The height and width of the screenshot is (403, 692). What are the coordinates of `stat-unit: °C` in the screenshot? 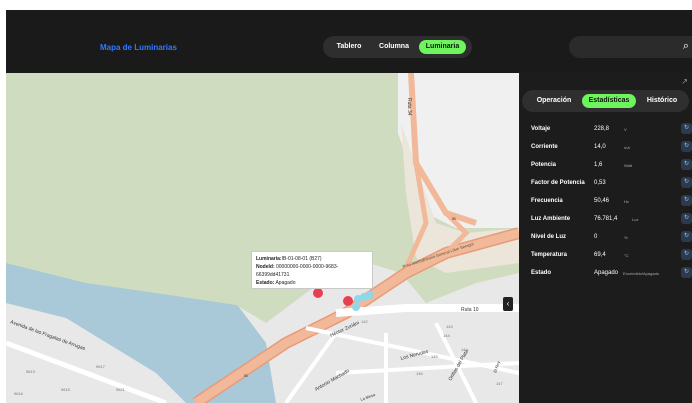 It's located at (626, 255).